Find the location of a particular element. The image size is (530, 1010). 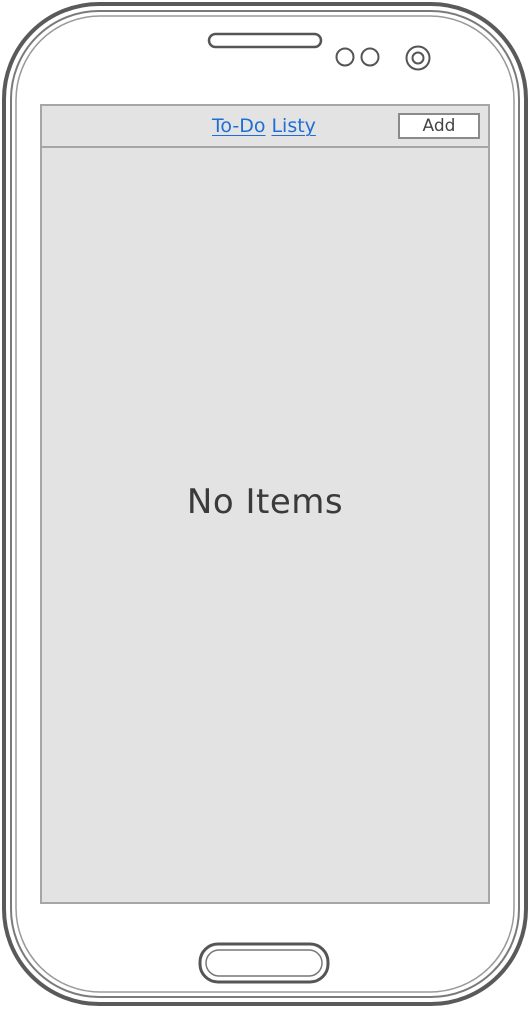

camera-icon is located at coordinates (418, 58).